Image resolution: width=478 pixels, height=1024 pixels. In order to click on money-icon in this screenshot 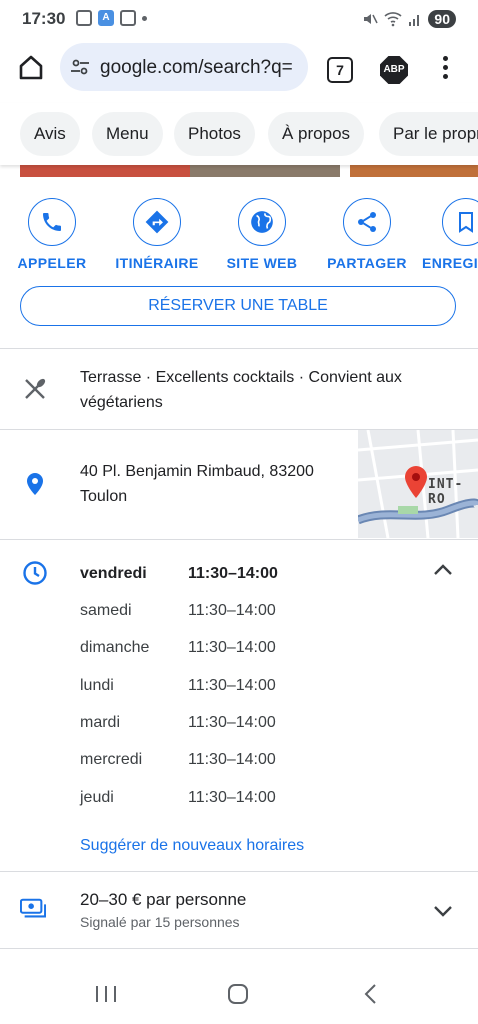, I will do `click(33, 908)`.